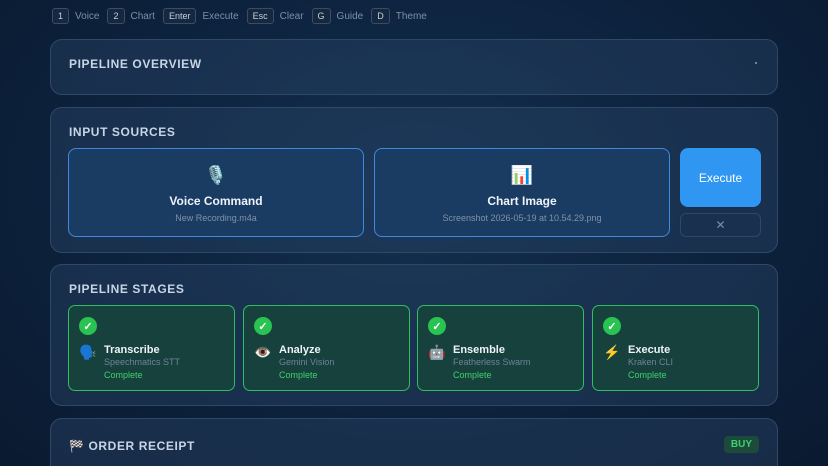 Image resolution: width=828 pixels, height=466 pixels. What do you see at coordinates (260, 16) in the screenshot?
I see `shortcut-key: Esc` at bounding box center [260, 16].